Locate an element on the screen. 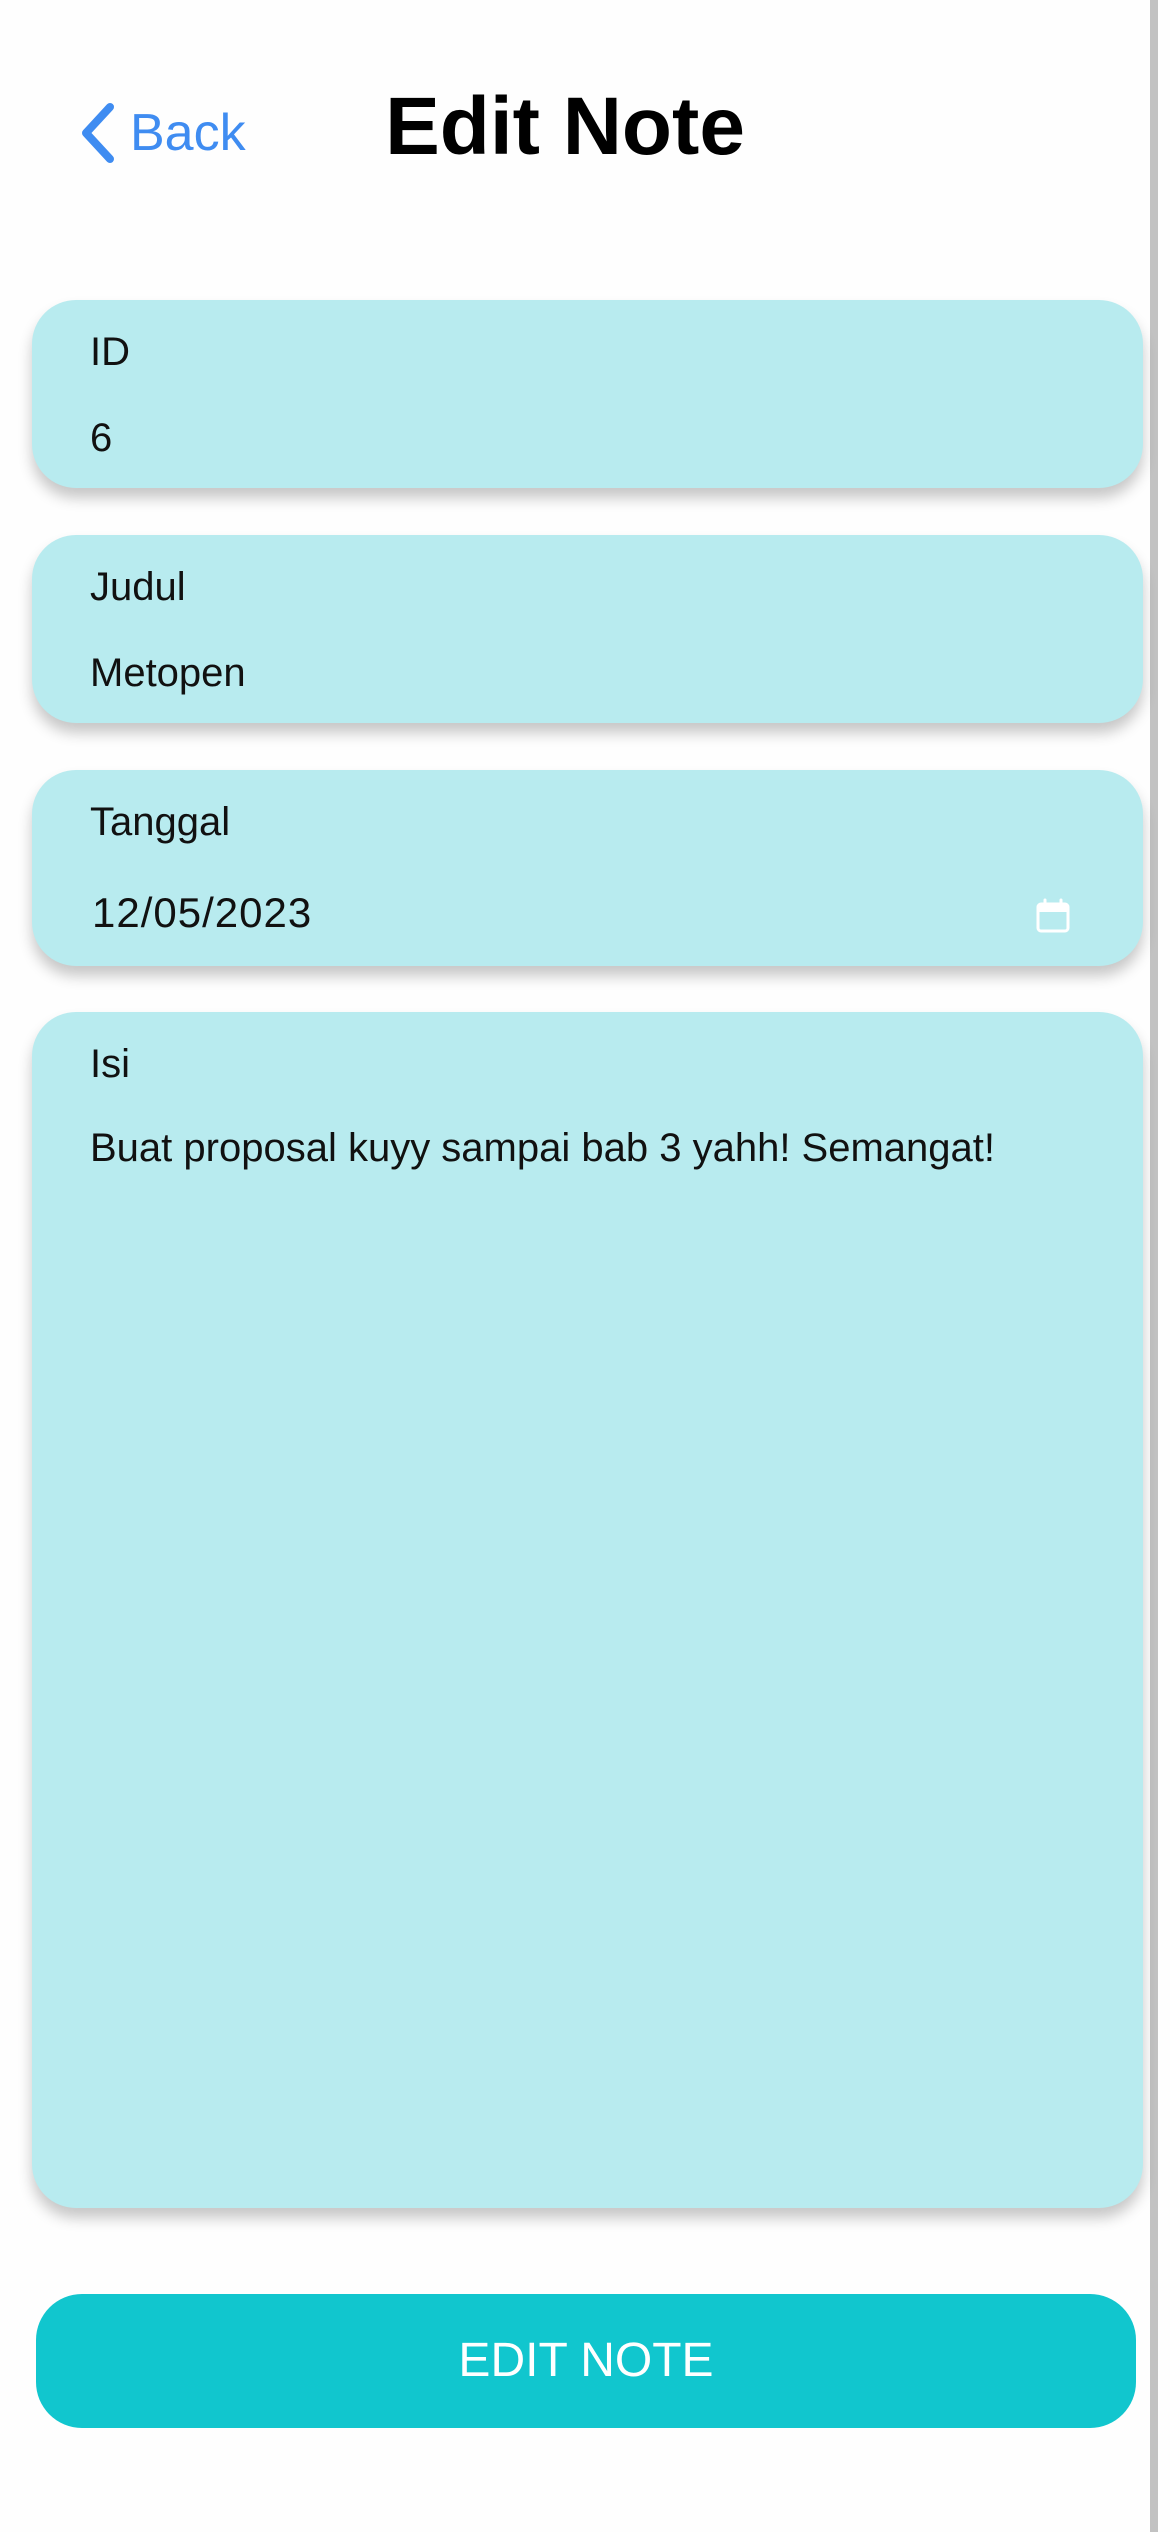  judul-field-card: Judul Metopen is located at coordinates (587, 629).